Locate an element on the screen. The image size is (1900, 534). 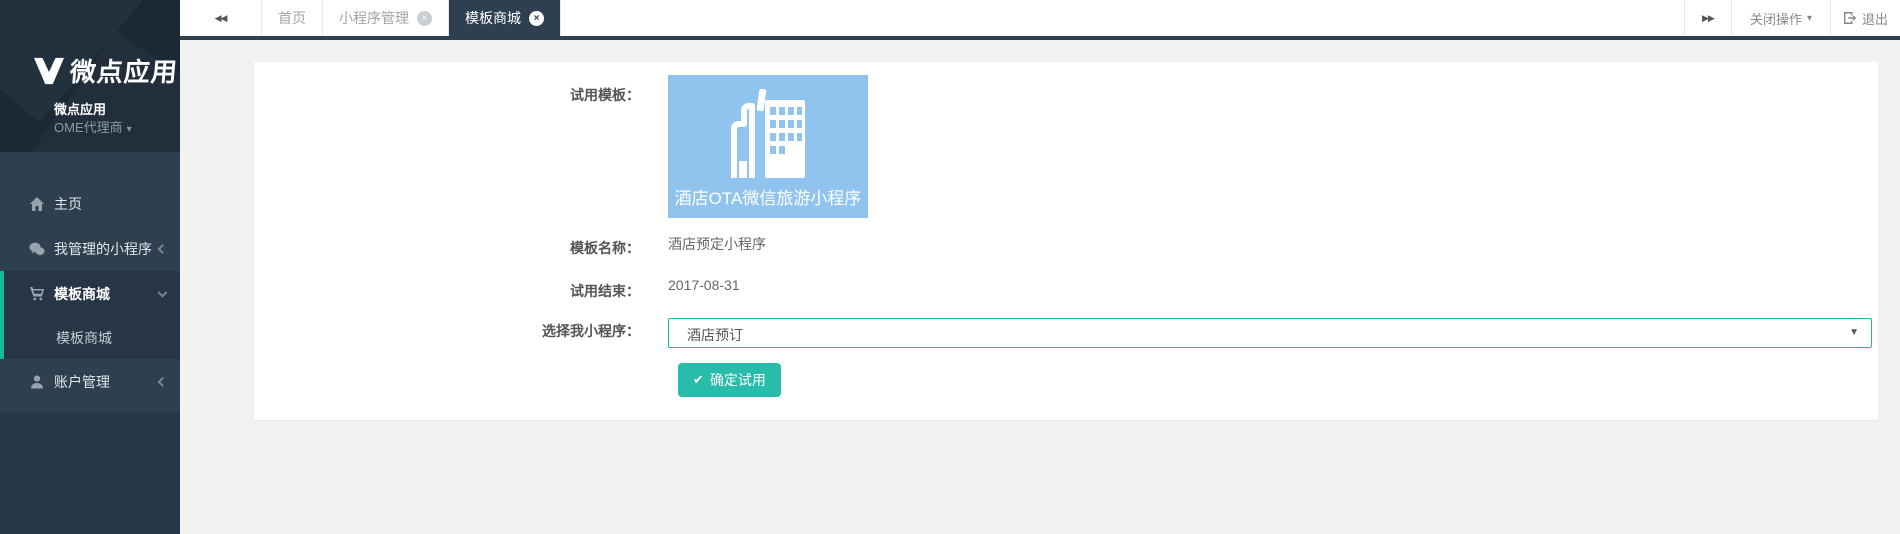
tab-template-mall: 模板商城 × is located at coordinates (505, 18).